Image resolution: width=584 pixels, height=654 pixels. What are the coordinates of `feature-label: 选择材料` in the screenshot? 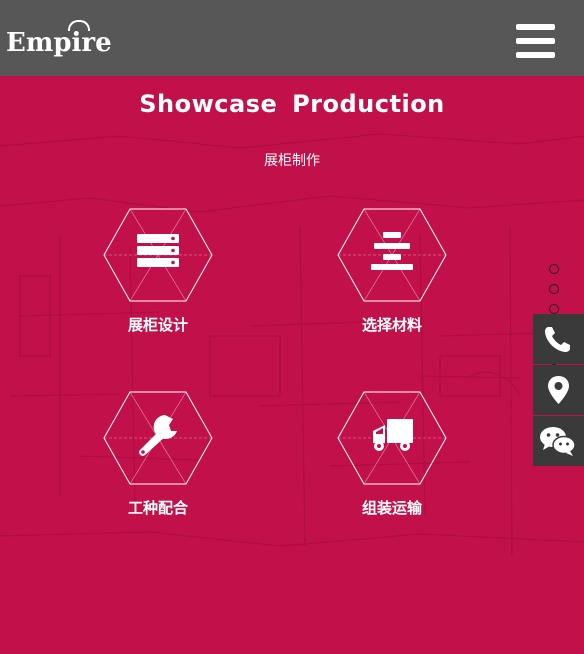 It's located at (391, 325).